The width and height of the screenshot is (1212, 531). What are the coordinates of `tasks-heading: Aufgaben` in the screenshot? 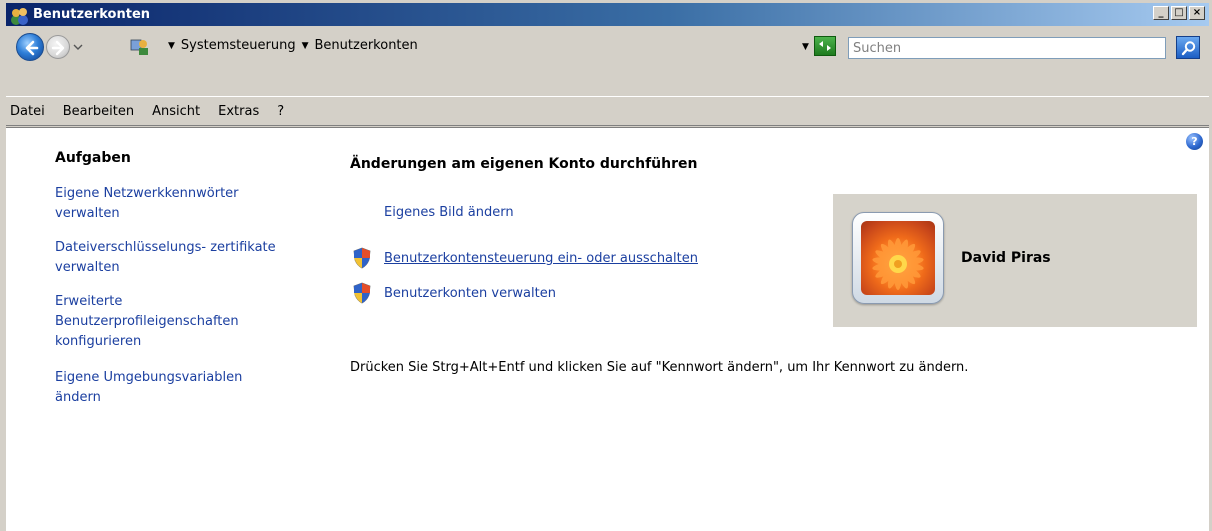 It's located at (93, 158).